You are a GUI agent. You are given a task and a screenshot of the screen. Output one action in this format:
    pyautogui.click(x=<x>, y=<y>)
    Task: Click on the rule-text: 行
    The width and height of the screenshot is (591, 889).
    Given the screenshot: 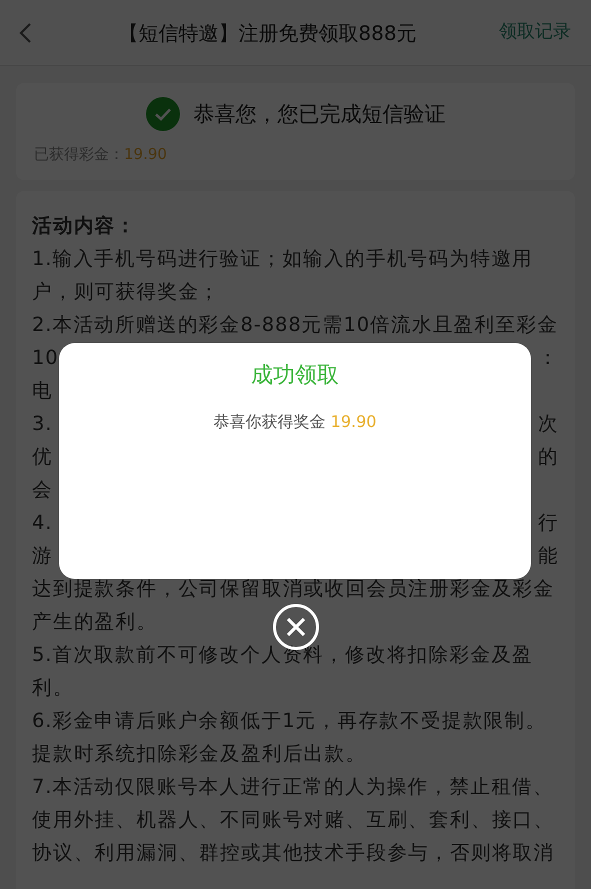 What is the action you would take?
    pyautogui.click(x=548, y=523)
    